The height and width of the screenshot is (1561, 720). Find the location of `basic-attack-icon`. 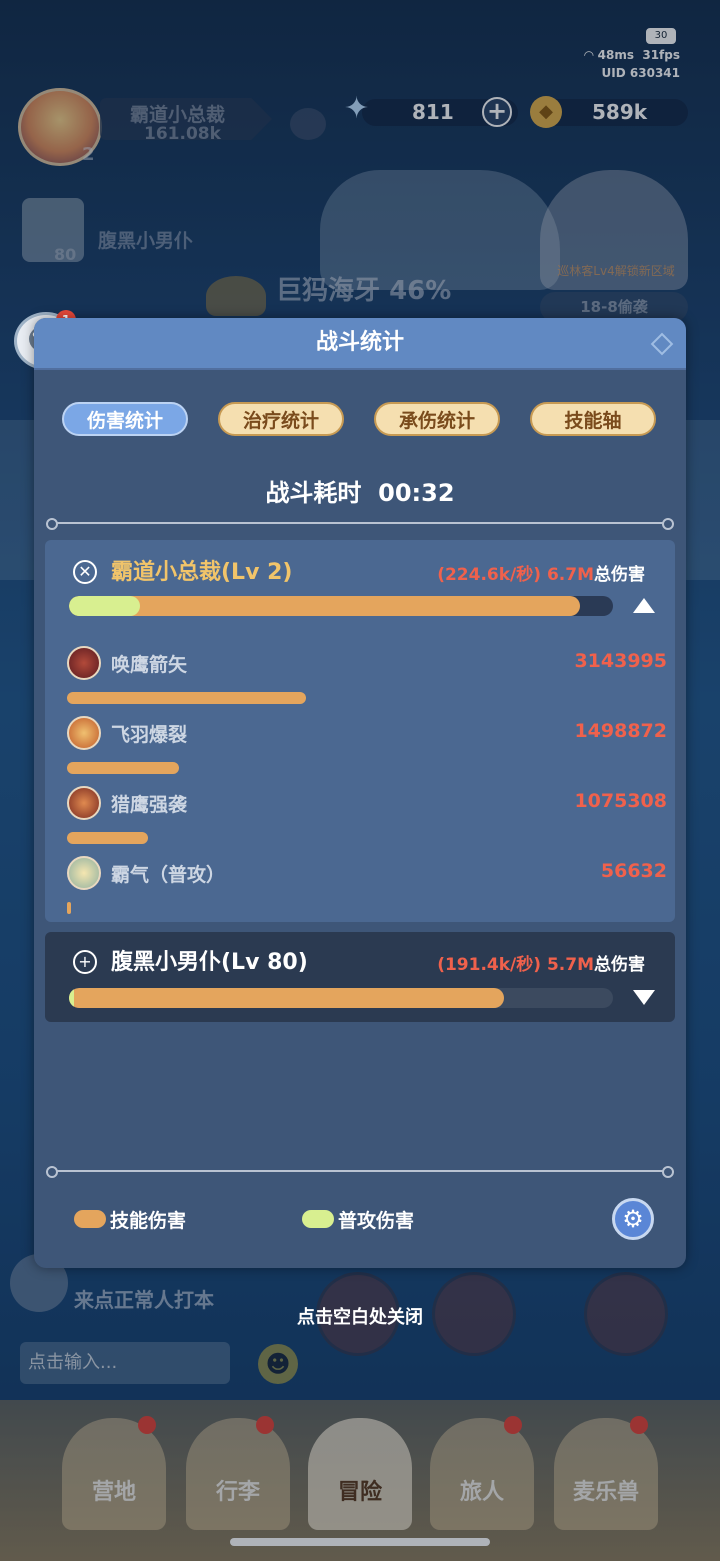

basic-attack-icon is located at coordinates (84, 873).